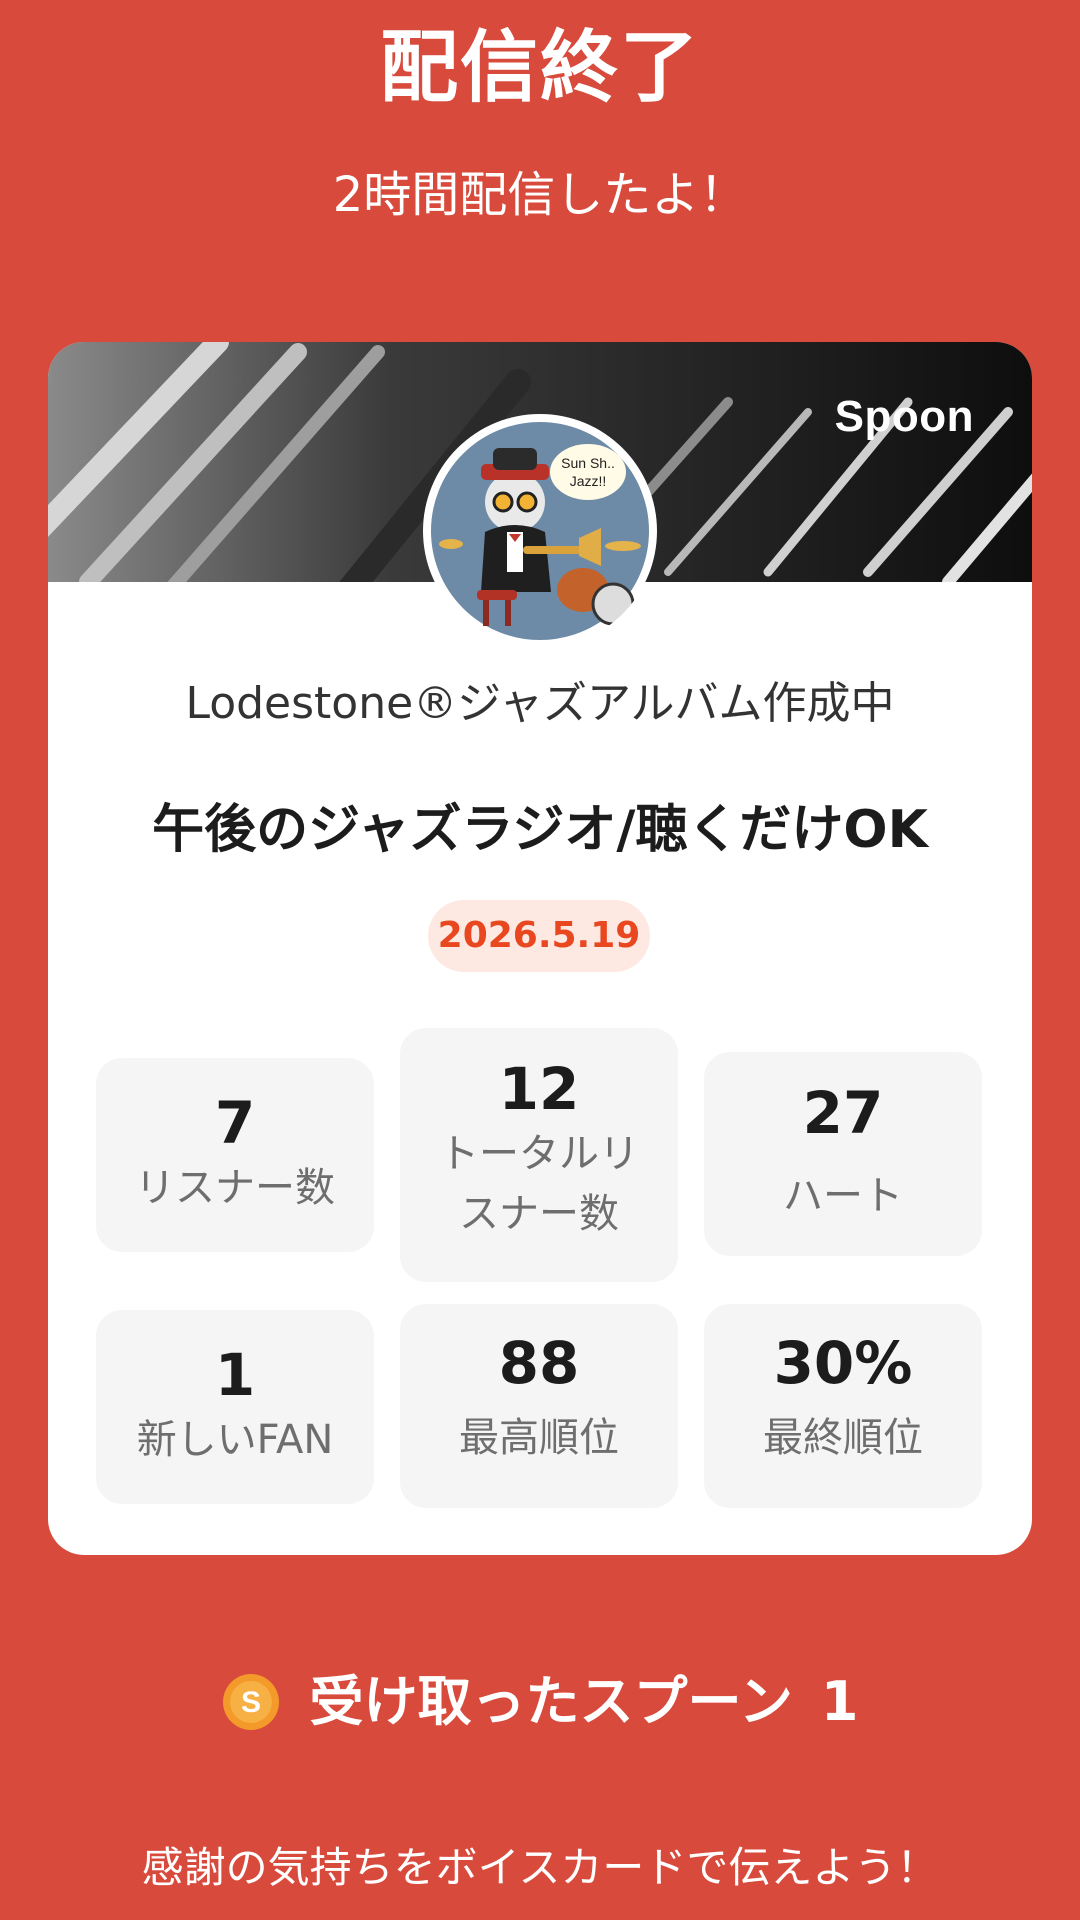 The height and width of the screenshot is (1920, 1080). I want to click on stat-best-rank: 88 最高順位, so click(539, 1406).